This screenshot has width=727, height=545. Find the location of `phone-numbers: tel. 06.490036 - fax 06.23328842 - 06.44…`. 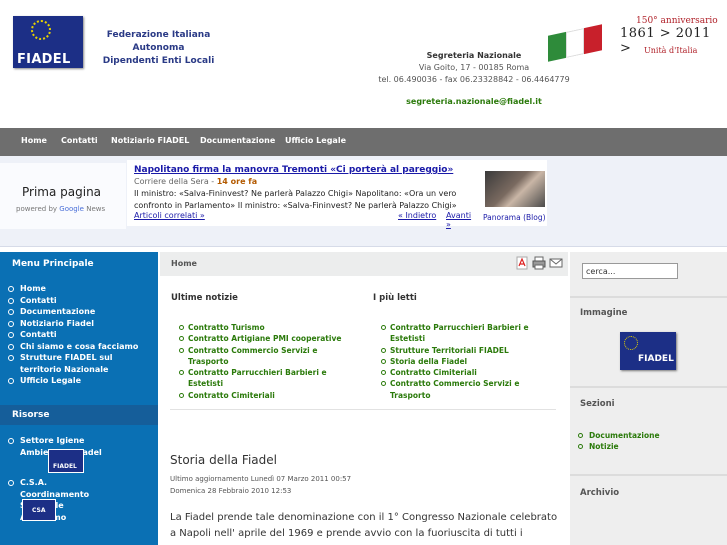

phone-numbers: tel. 06.490036 - fax 06.23328842 - 06.44… is located at coordinates (474, 79).